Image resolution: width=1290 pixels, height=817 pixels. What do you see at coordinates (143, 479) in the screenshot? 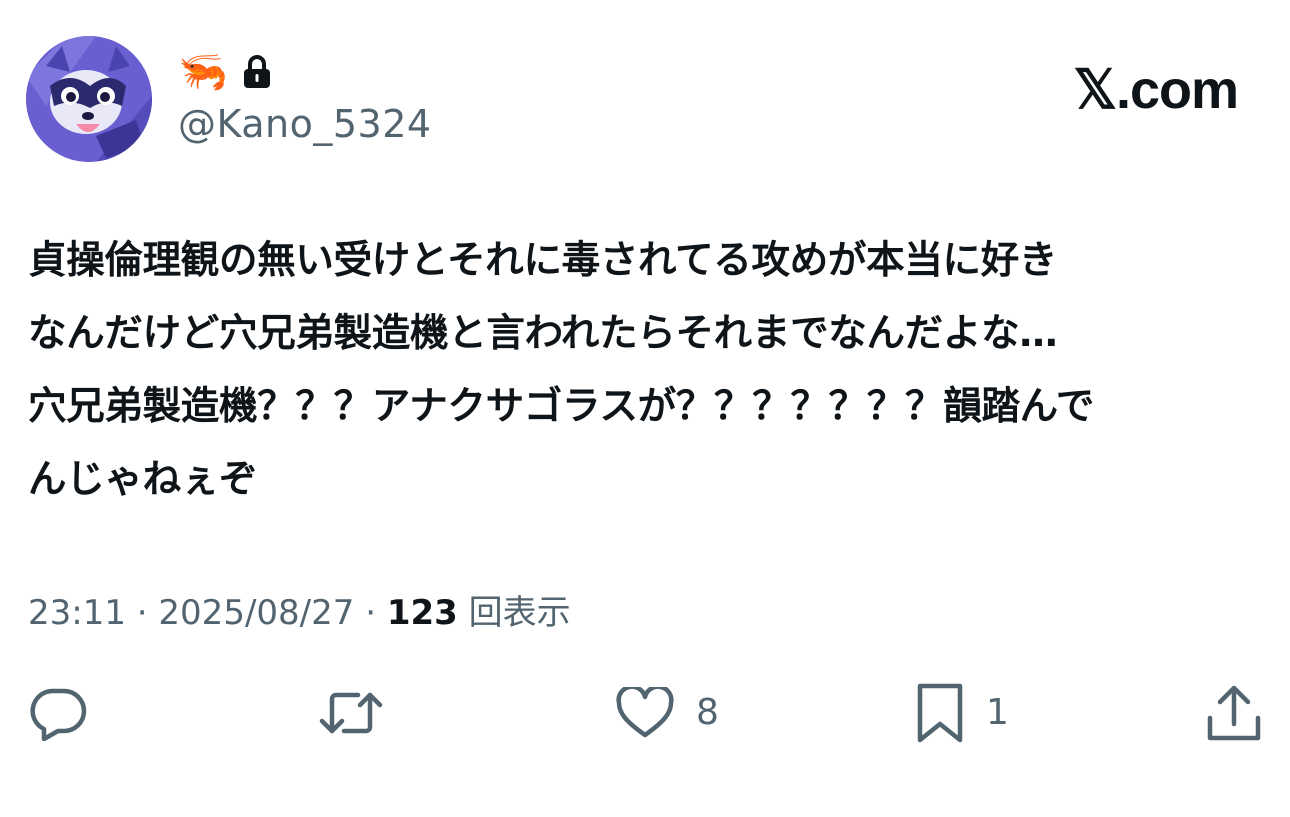
I see `tweet-line: んじゃねぇぞ` at bounding box center [143, 479].